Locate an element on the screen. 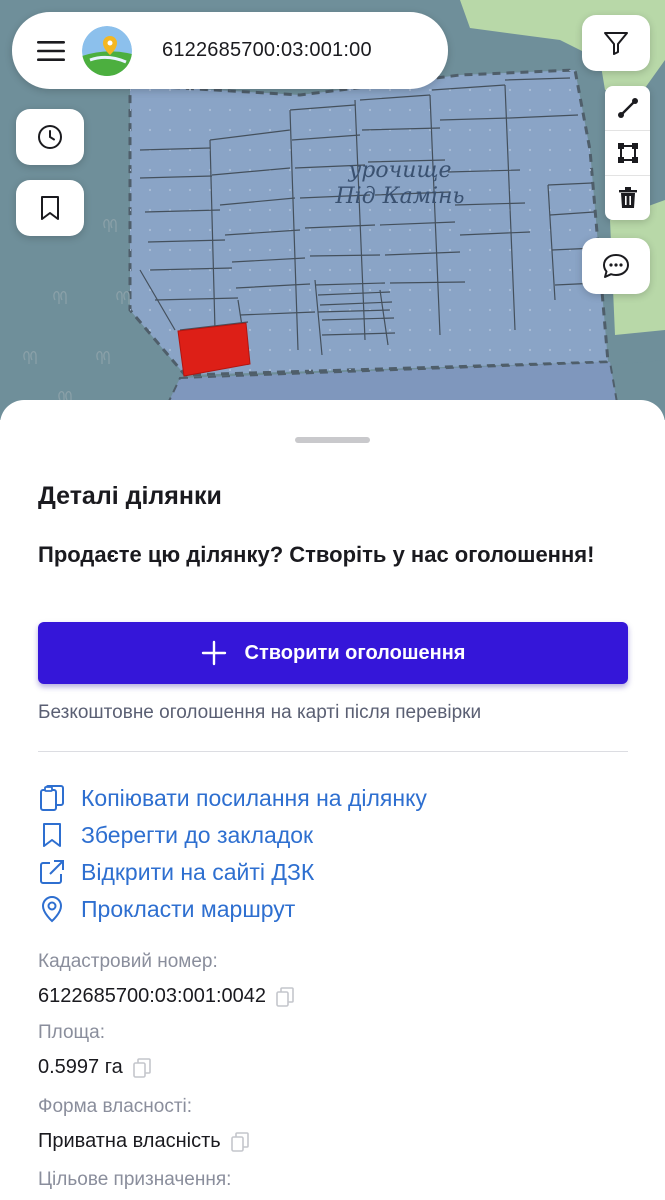 Image resolution: width=665 pixels, height=1200 pixels. search-bar: 6122685700:03:001:00 is located at coordinates (230, 50).